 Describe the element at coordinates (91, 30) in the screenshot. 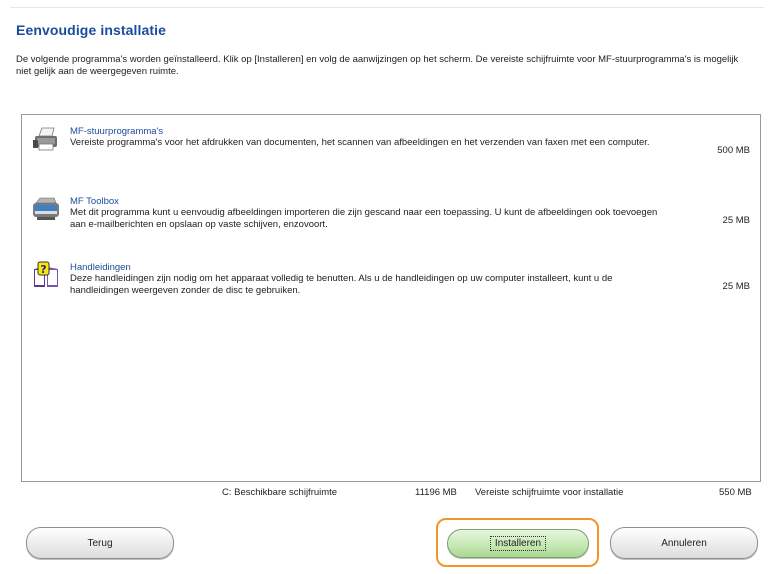

I see `page-title: Eenvoudige installatie` at that location.